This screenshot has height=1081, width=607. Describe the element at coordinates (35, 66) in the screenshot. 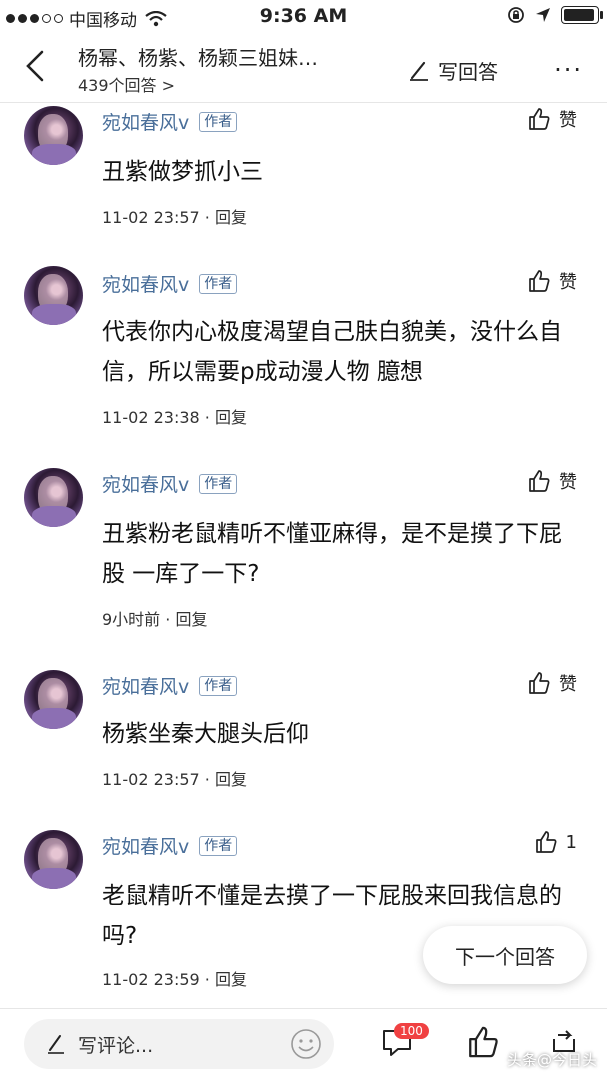

I see `back-arrow-icon` at that location.